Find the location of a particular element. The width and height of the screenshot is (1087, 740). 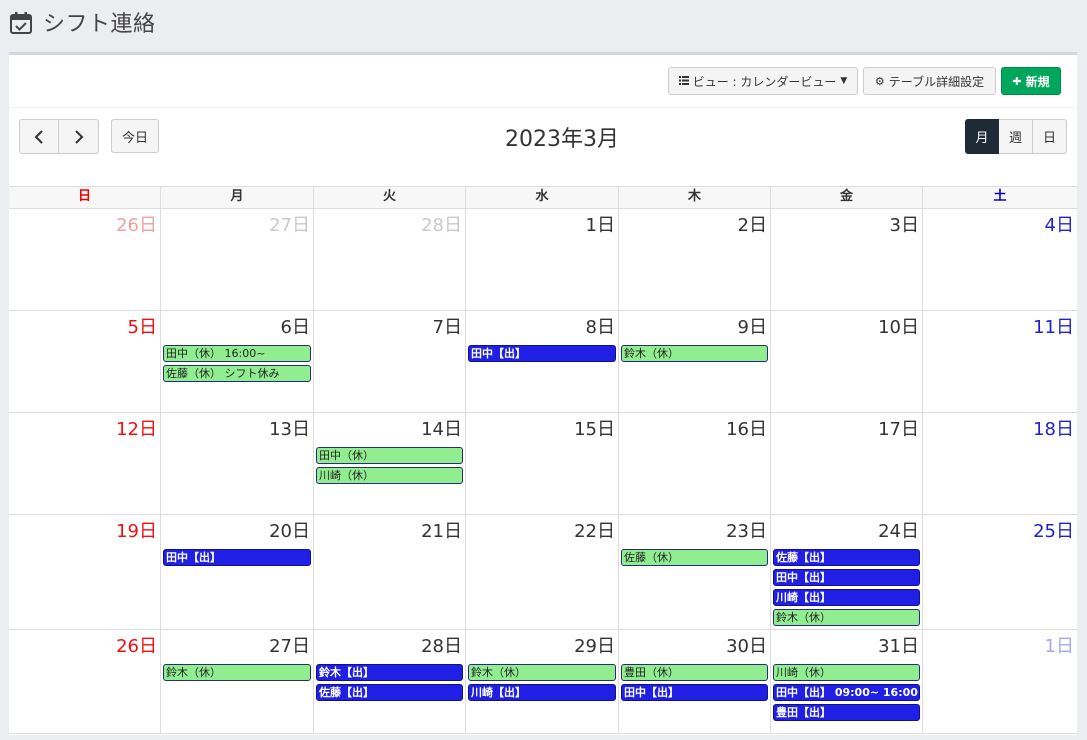

day-cell: 17日 is located at coordinates (847, 463).